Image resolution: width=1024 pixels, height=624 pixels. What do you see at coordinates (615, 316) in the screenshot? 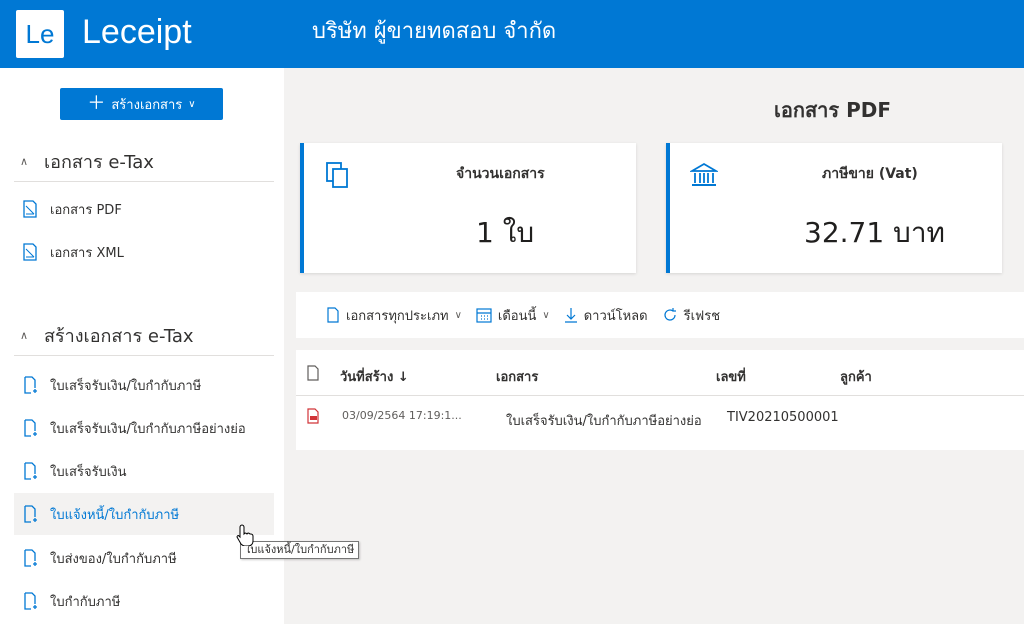
I see `download-label: ดาวน์โหลด` at bounding box center [615, 316].